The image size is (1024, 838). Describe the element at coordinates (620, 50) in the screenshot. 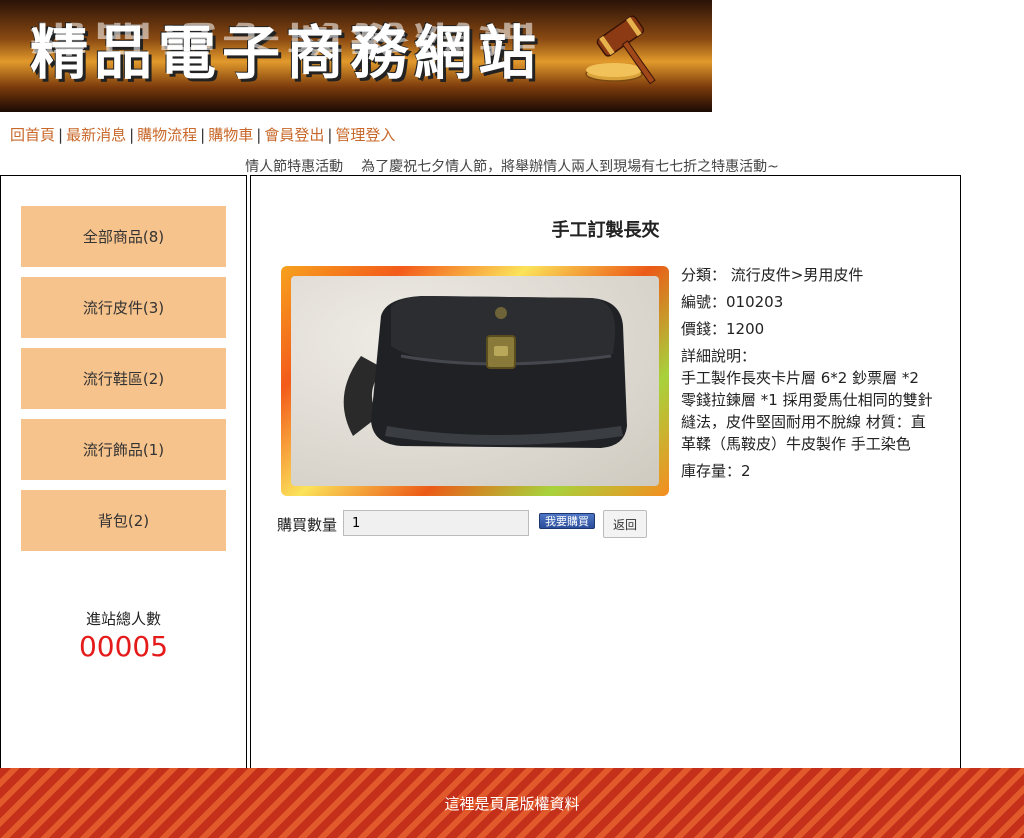

I see `gavel-icon` at that location.